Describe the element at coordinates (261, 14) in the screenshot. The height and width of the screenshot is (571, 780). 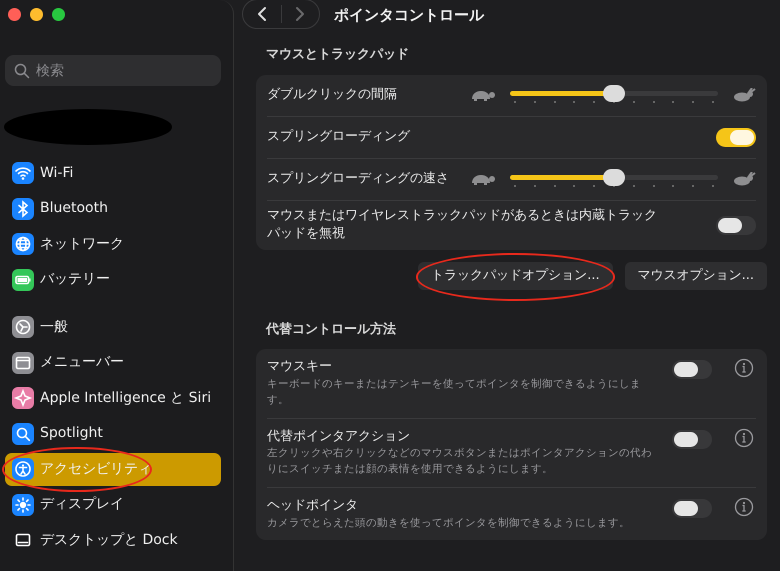
I see `chevron-left-icon` at that location.